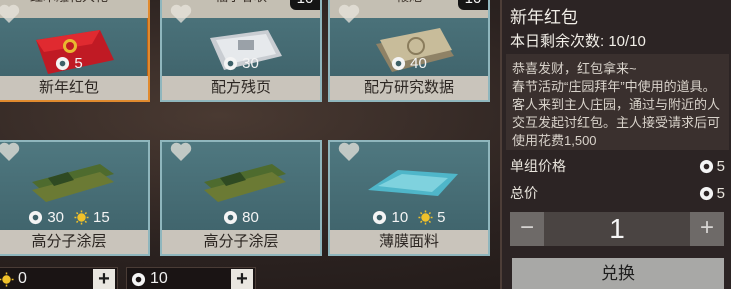 This screenshot has width=731, height=289. What do you see at coordinates (409, 88) in the screenshot?
I see `item-name: 配方研究数据` at bounding box center [409, 88].